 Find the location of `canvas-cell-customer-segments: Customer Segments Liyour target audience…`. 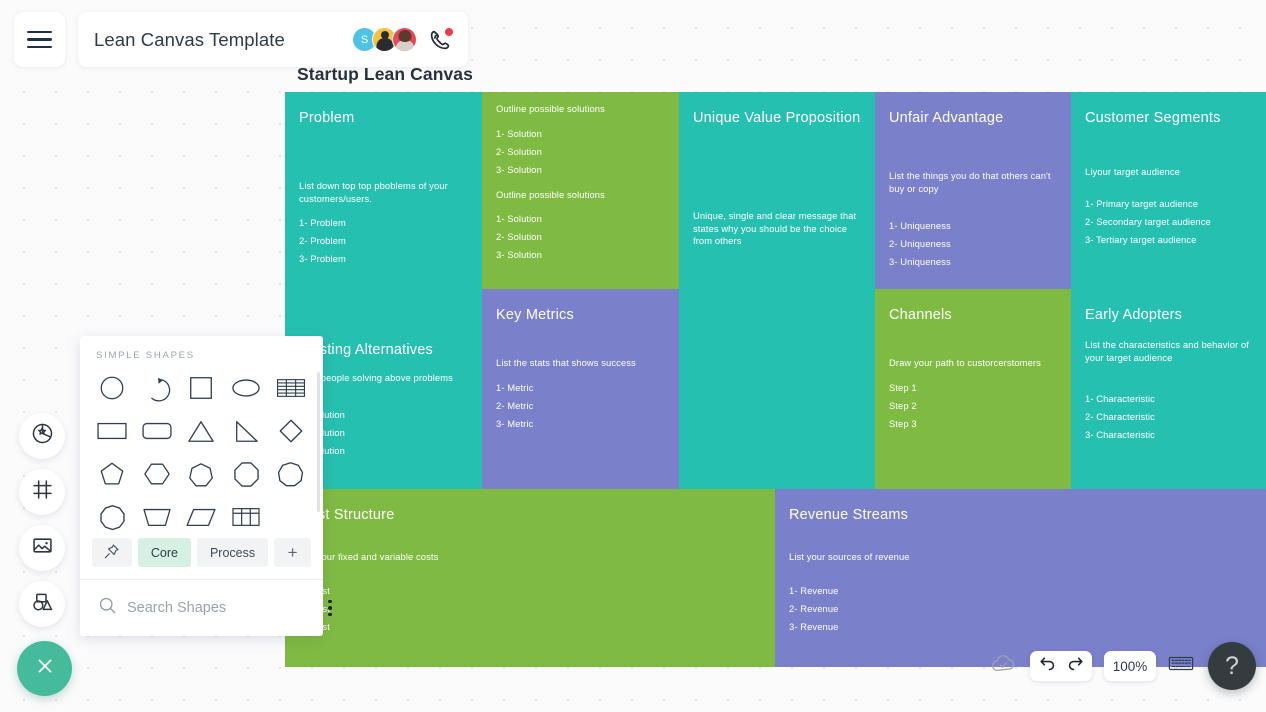

canvas-cell-customer-segments: Customer Segments Liyour target audience… is located at coordinates (1168, 190).